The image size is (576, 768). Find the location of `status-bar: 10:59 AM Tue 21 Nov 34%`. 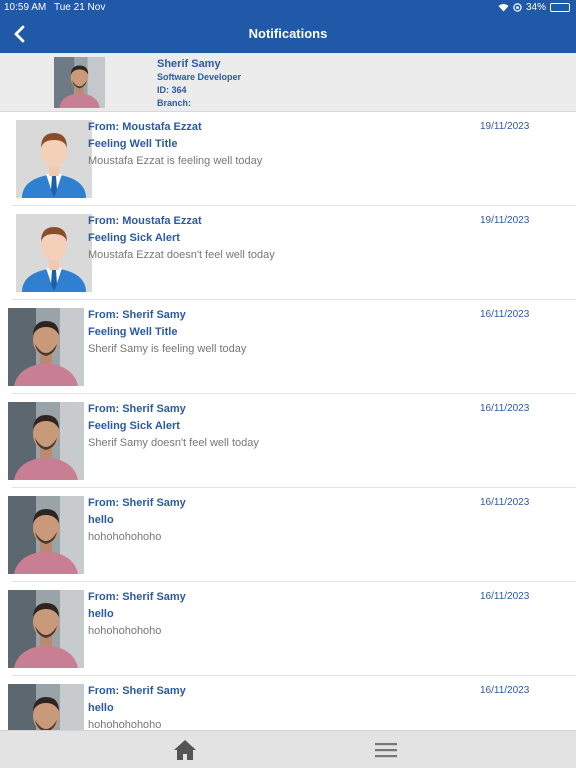

status-bar: 10:59 AM Tue 21 Nov 34% is located at coordinates (288, 8).